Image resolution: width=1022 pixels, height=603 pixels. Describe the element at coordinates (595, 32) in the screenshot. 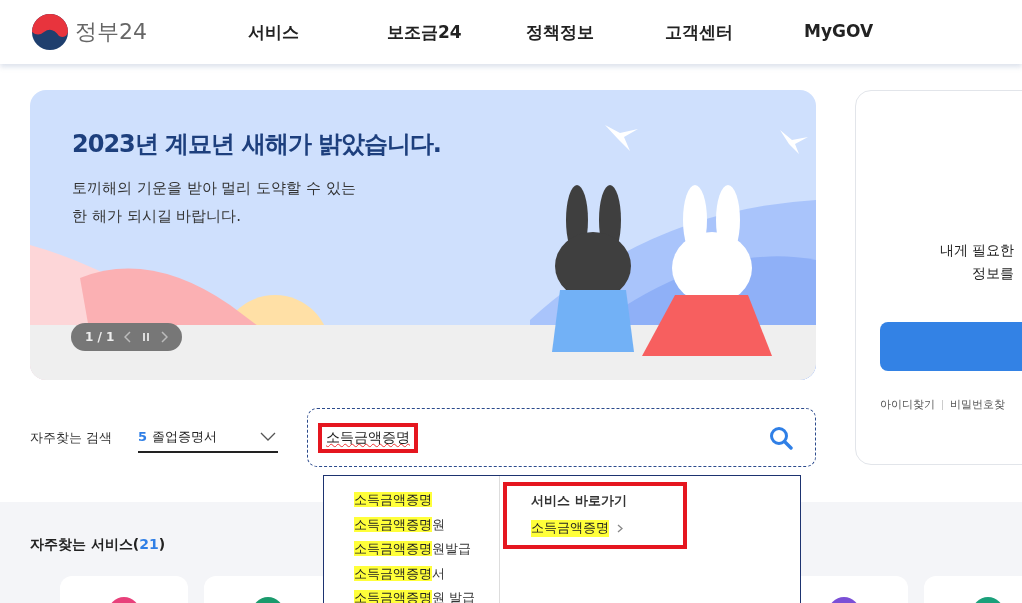

I see `nav-link: 정책정보` at that location.